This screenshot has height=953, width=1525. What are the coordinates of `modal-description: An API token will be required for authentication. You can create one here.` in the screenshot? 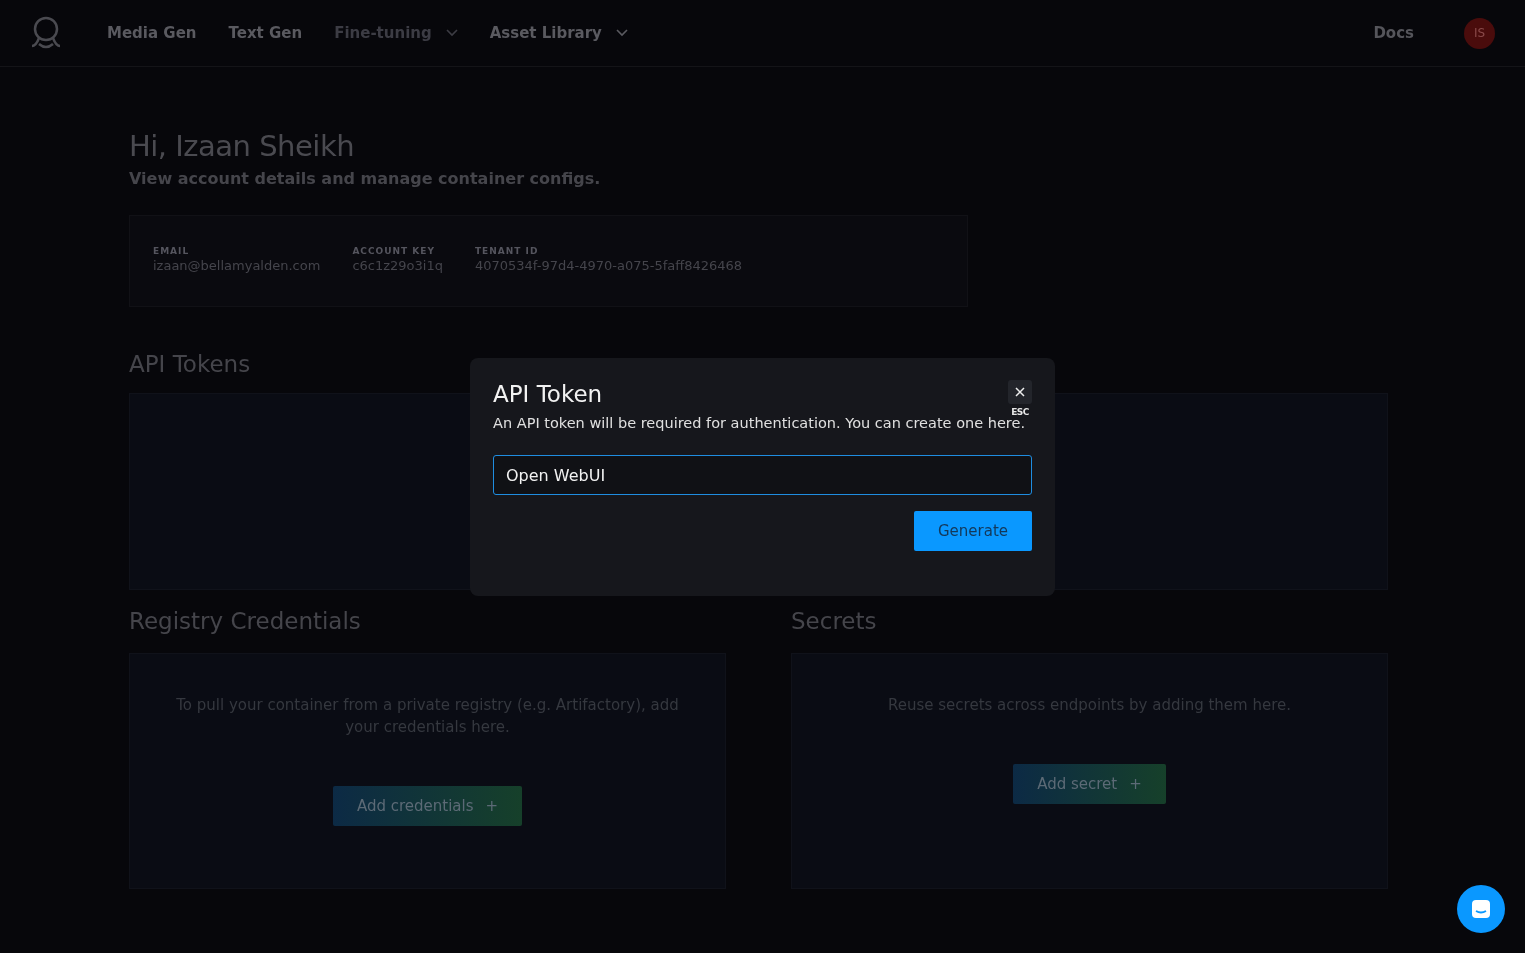 It's located at (760, 423).